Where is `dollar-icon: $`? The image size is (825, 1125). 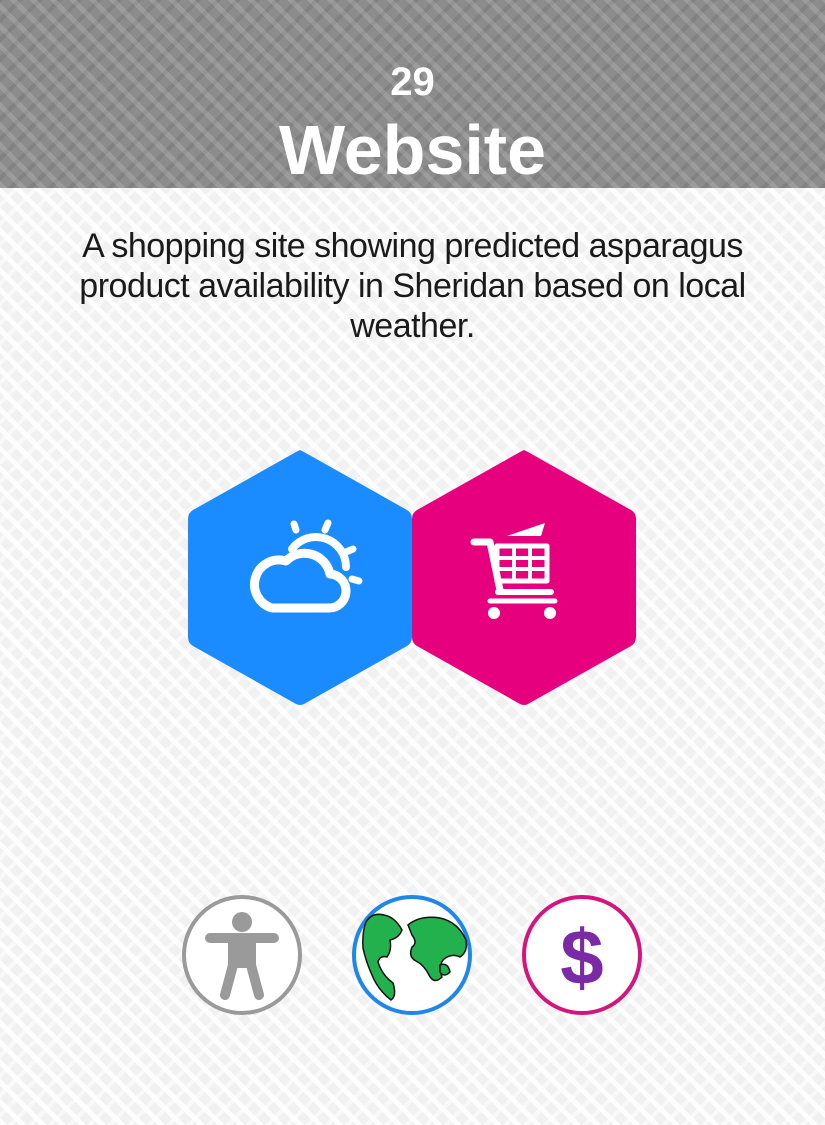 dollar-icon: $ is located at coordinates (582, 955).